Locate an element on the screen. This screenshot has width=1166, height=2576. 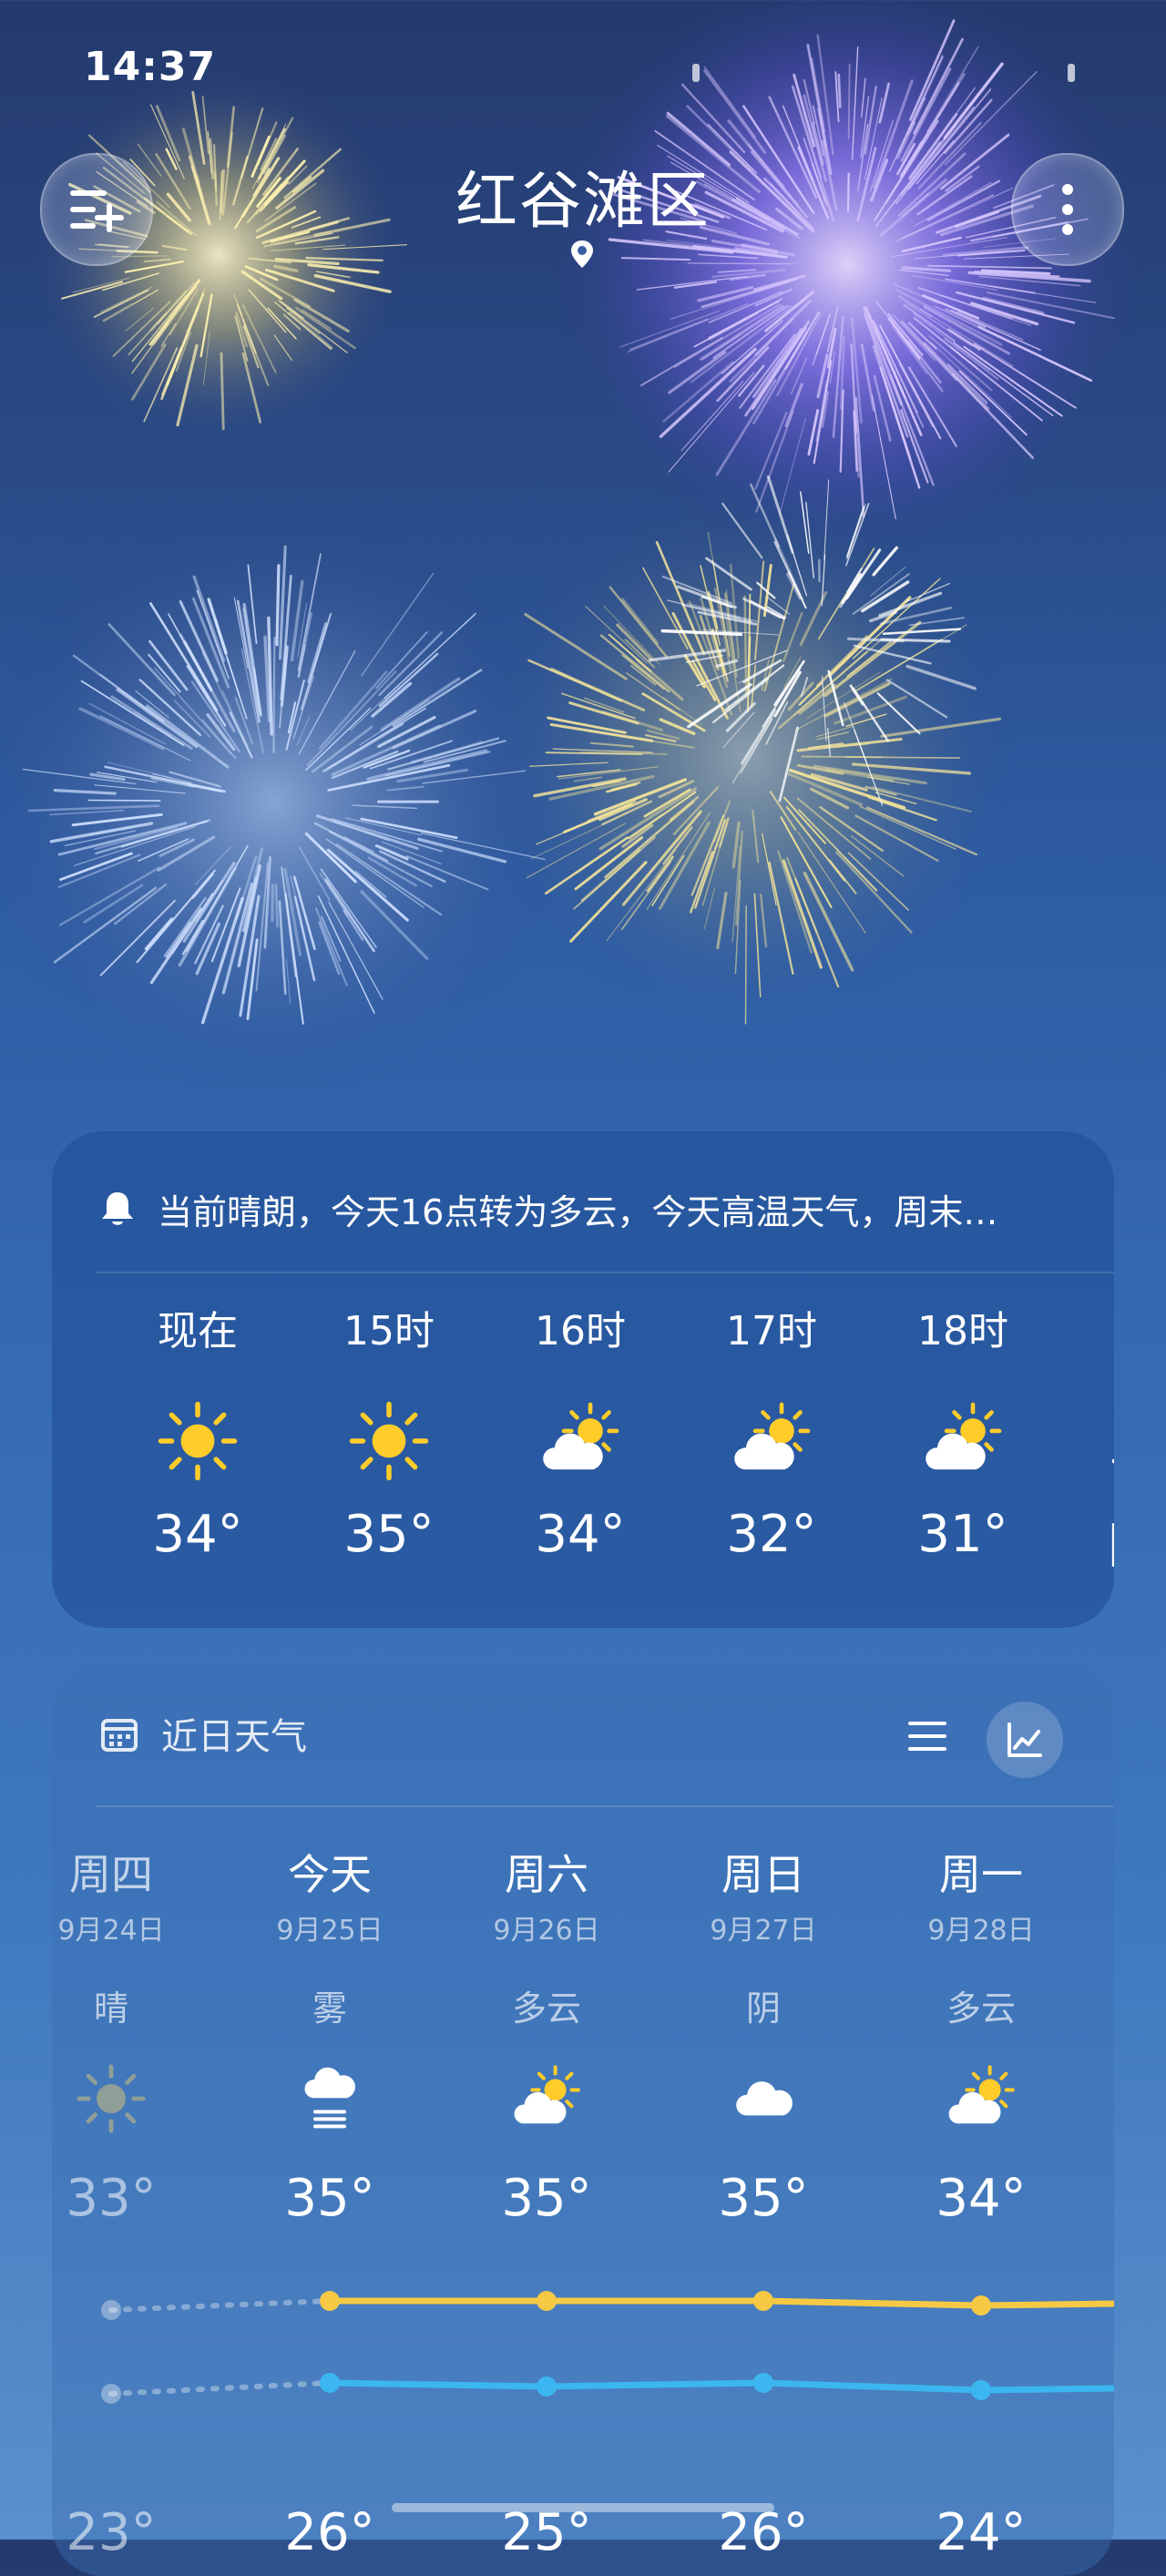
high-temperature-line is located at coordinates (722, 2303).